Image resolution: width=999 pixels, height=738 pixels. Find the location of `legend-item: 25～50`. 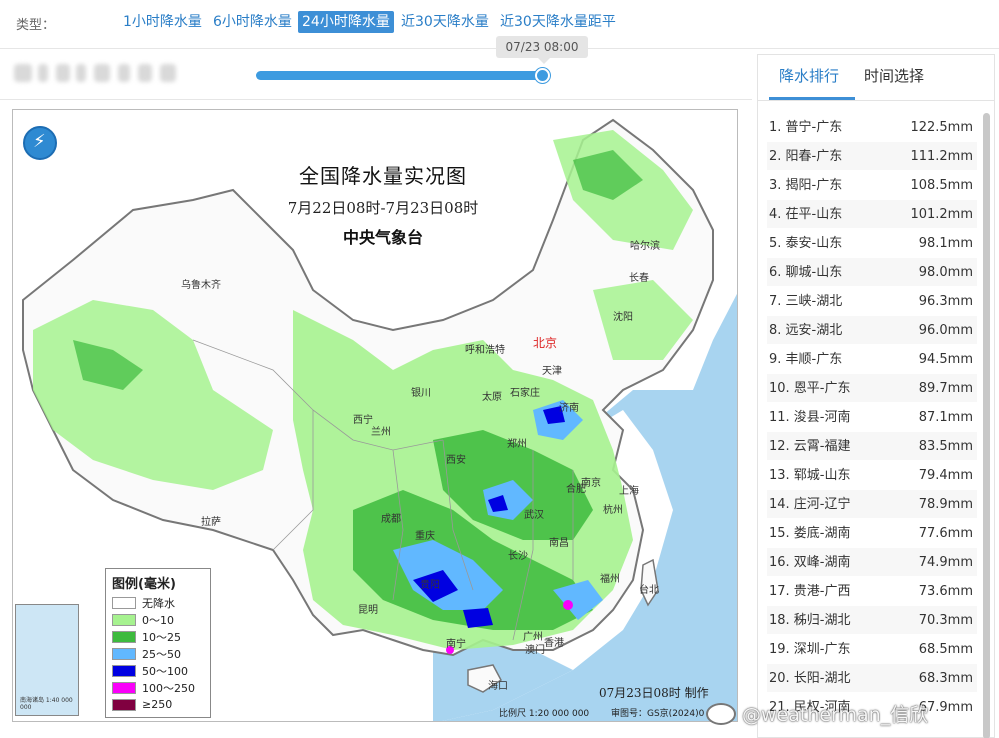

legend-item: 25～50 is located at coordinates (158, 653).